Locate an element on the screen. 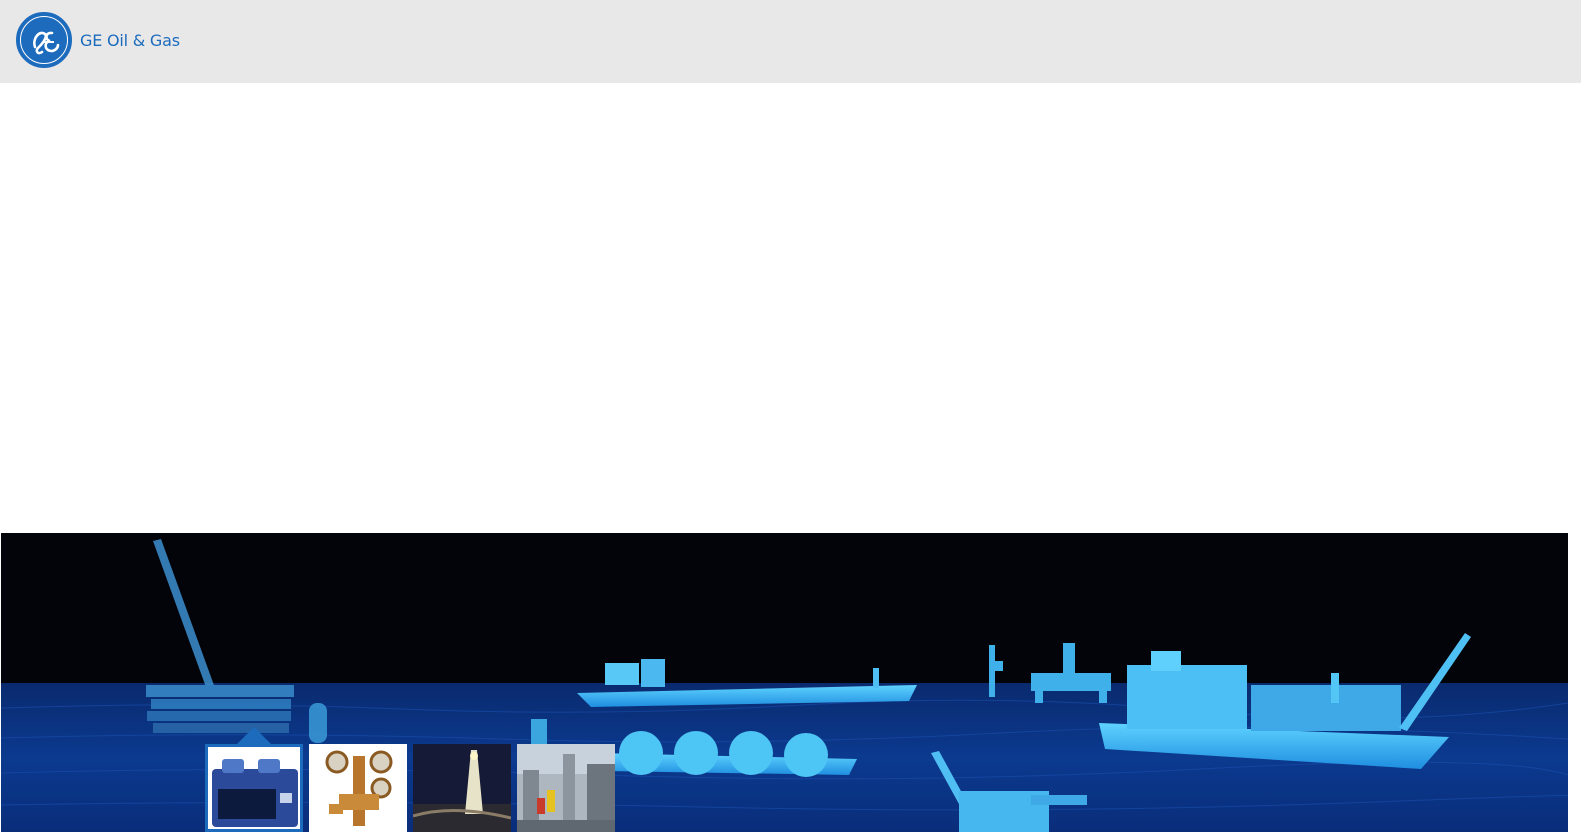 The image size is (1581, 832). carousel-thumb-drilling-rig is located at coordinates (462, 788).